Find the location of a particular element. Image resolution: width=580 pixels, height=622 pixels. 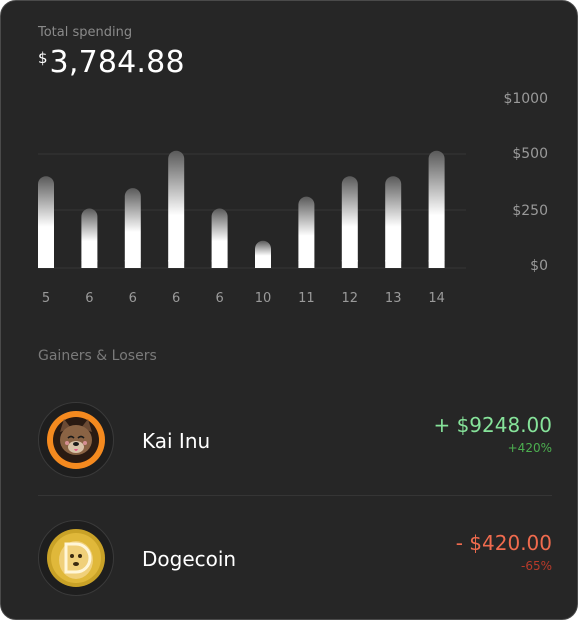

kai-inu-logo-icon is located at coordinates (76, 440).